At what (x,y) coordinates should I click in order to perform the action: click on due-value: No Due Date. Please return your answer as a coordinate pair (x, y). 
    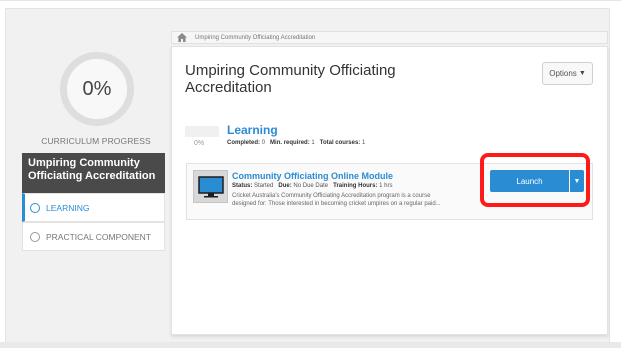
    Looking at the image, I should click on (311, 186).